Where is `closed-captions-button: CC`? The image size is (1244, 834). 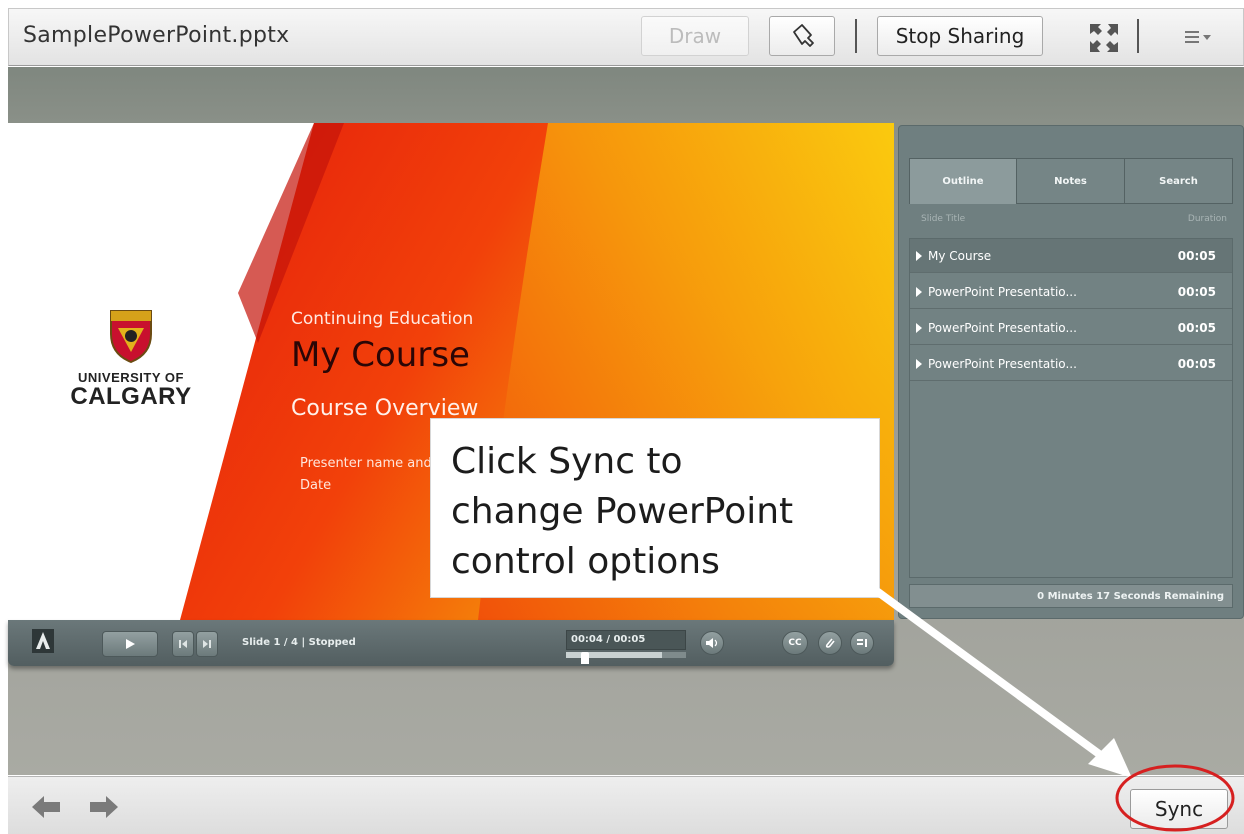
closed-captions-button: CC is located at coordinates (795, 643).